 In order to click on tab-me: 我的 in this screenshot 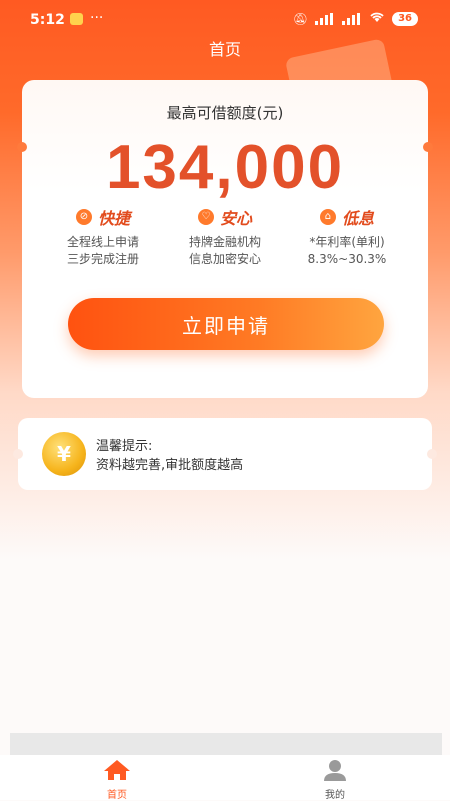, I will do `click(335, 780)`.